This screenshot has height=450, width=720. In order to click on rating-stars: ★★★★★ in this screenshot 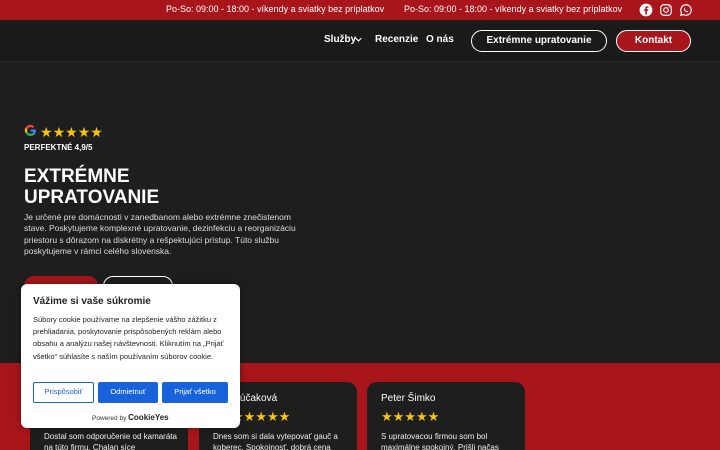, I will do `click(71, 132)`.